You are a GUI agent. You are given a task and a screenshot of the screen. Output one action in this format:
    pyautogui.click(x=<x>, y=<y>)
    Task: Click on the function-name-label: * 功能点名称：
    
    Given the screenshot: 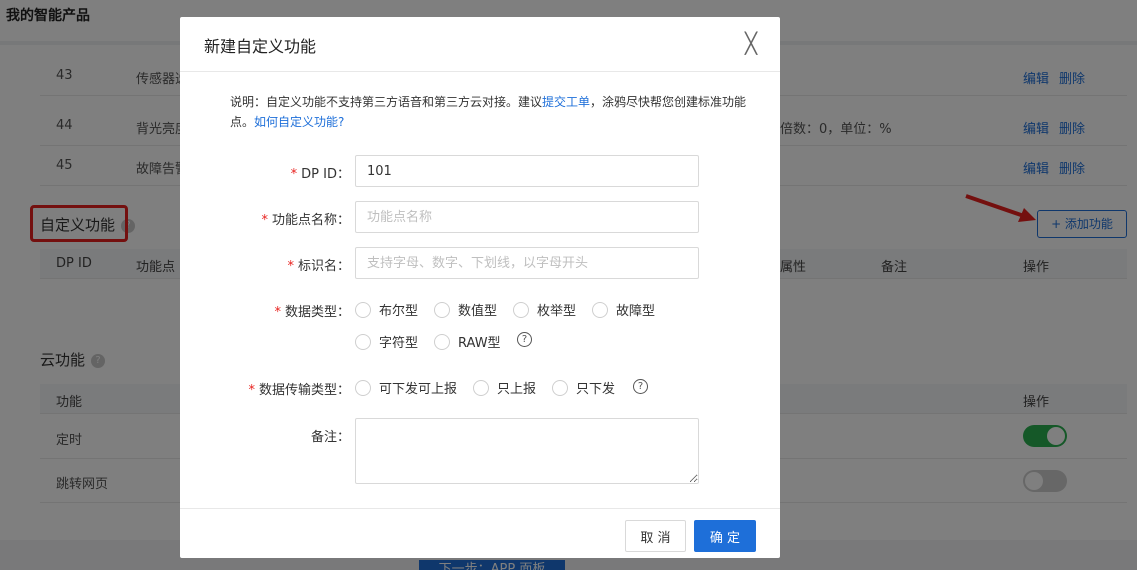 What is the action you would take?
    pyautogui.click(x=265, y=218)
    